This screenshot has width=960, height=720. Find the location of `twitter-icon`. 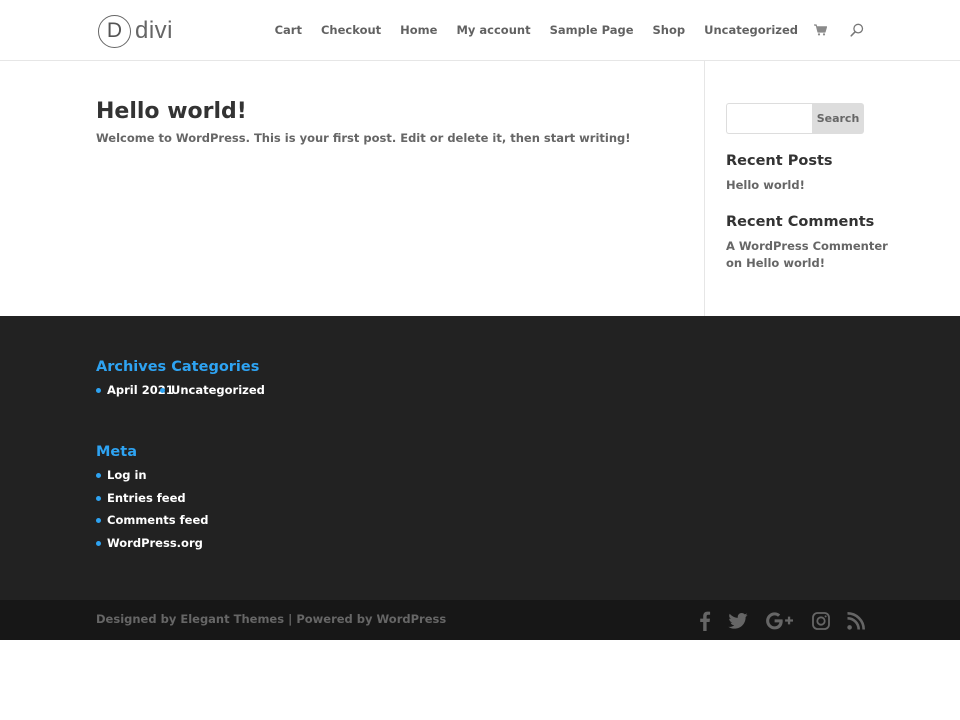

twitter-icon is located at coordinates (738, 621).